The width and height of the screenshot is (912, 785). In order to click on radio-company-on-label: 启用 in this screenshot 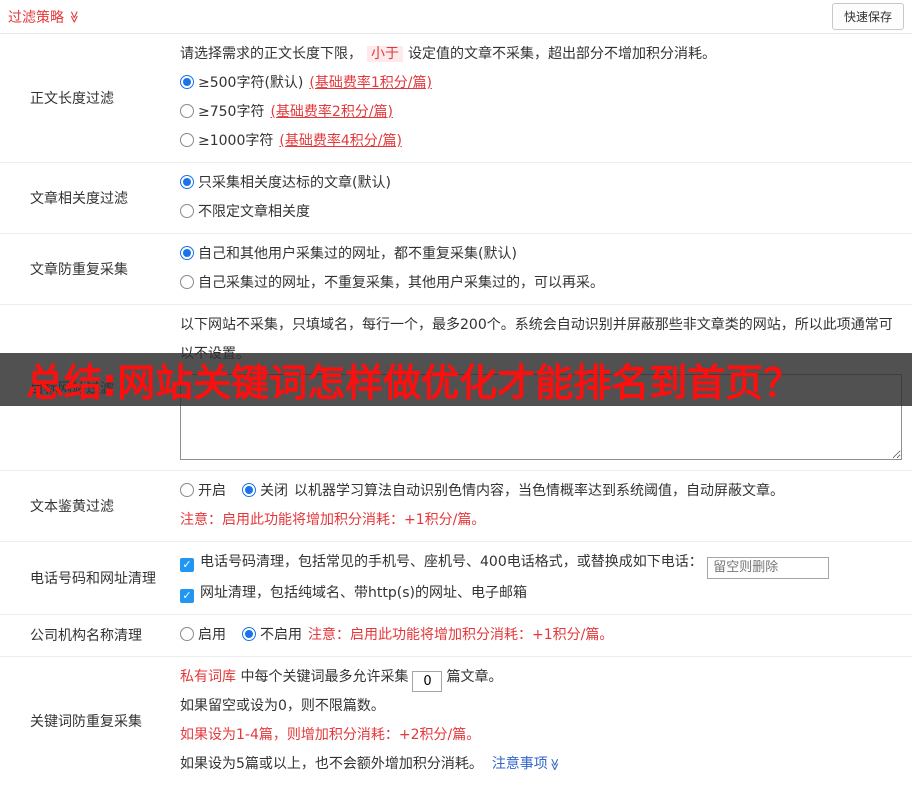, I will do `click(212, 635)`.